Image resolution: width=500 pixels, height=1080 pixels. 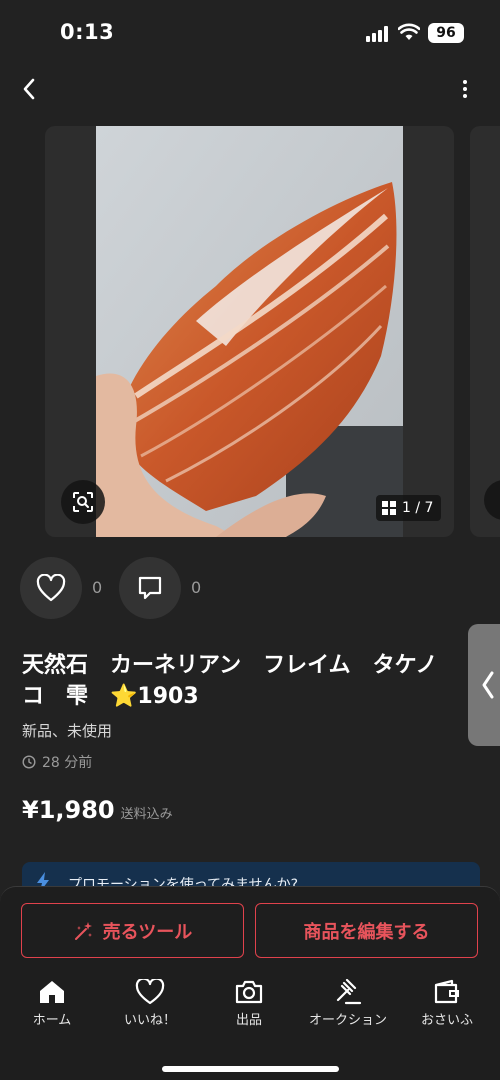 I want to click on posted-time: 28 分前, so click(x=57, y=762).